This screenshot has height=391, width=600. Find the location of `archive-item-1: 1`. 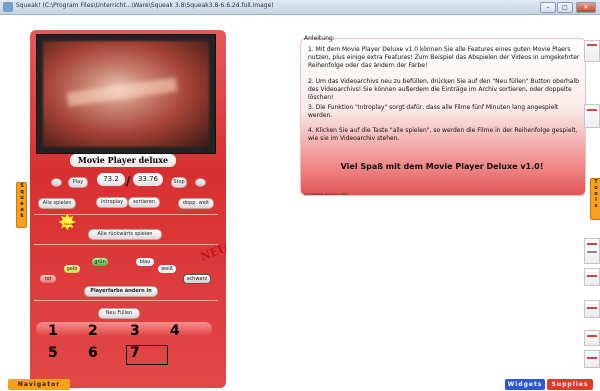

archive-item-1: 1 is located at coordinates (53, 331).